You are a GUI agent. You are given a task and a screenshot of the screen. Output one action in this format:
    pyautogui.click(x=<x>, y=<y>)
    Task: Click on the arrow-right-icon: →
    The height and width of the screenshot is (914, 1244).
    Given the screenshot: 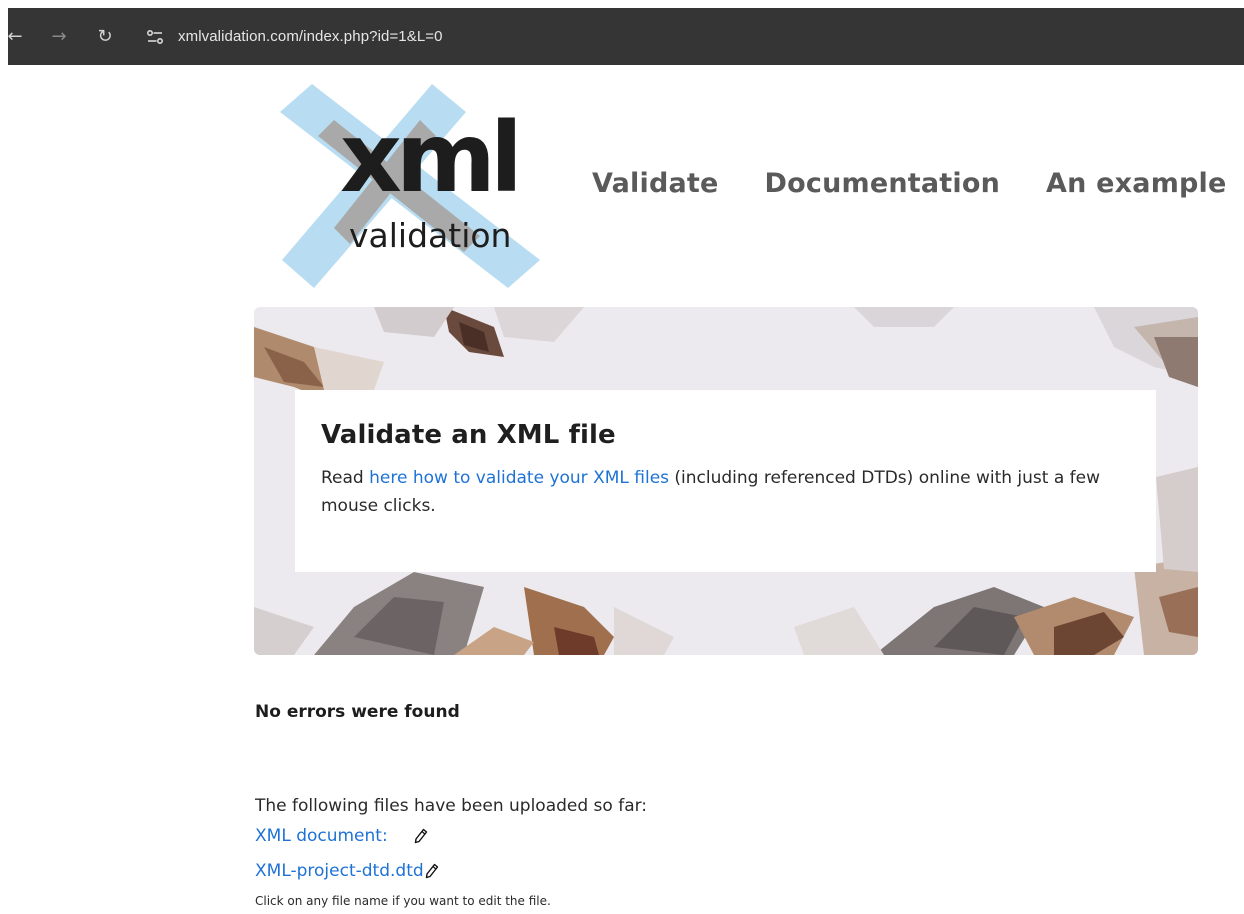 What is the action you would take?
    pyautogui.click(x=59, y=37)
    